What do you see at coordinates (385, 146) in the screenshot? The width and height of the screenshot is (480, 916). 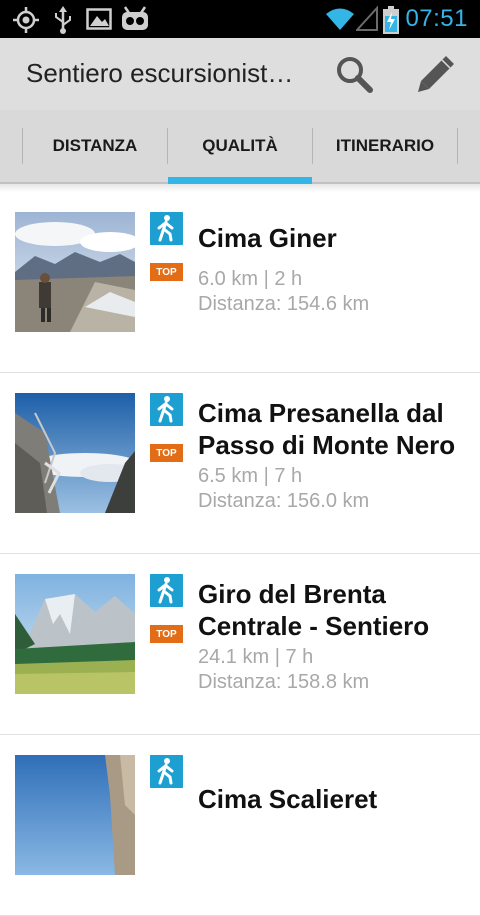 I see `tab-itinerario: ITINERARIO` at bounding box center [385, 146].